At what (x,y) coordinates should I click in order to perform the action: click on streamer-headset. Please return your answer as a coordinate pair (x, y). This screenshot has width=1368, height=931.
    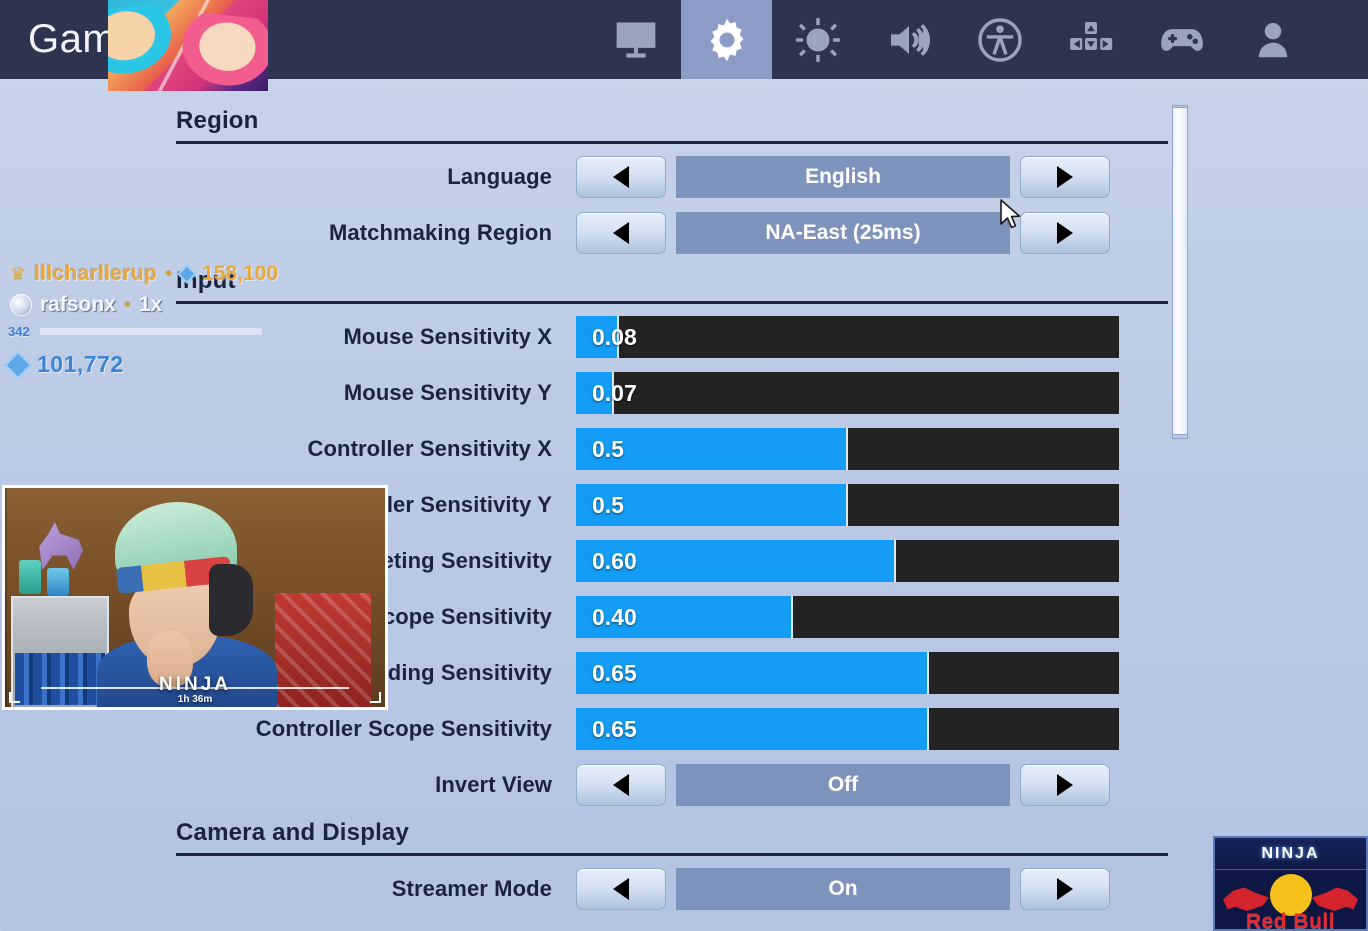
    Looking at the image, I should click on (231, 600).